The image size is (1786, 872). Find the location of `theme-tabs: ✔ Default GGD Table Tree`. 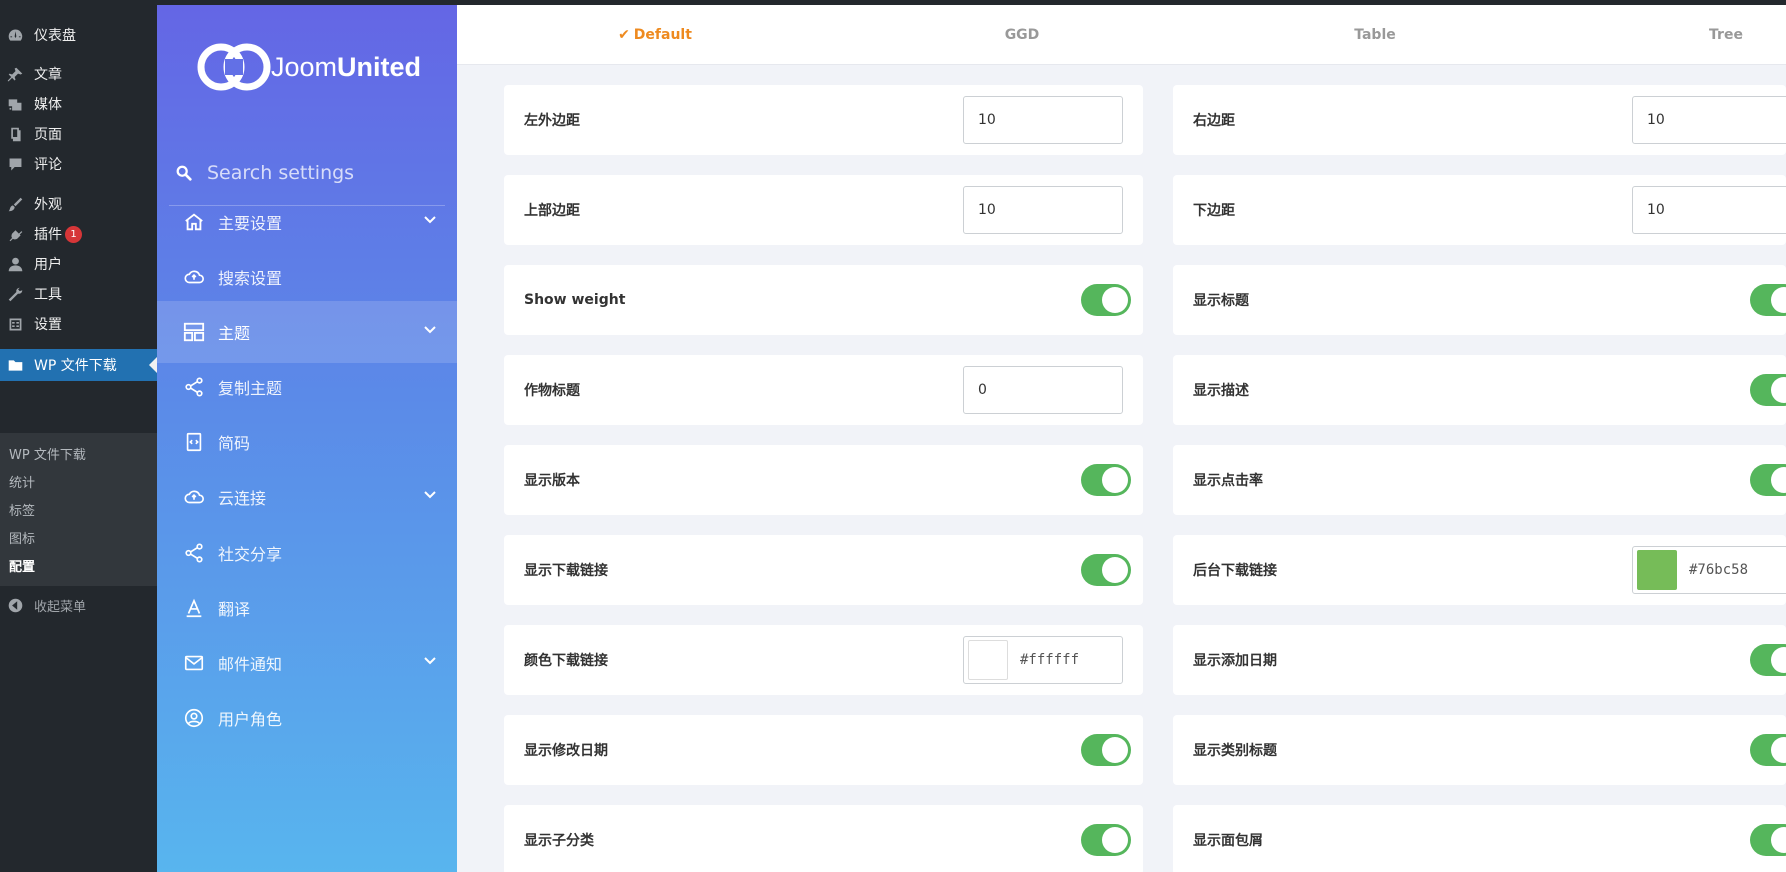

theme-tabs: ✔ Default GGD Table Tree is located at coordinates (1121, 35).